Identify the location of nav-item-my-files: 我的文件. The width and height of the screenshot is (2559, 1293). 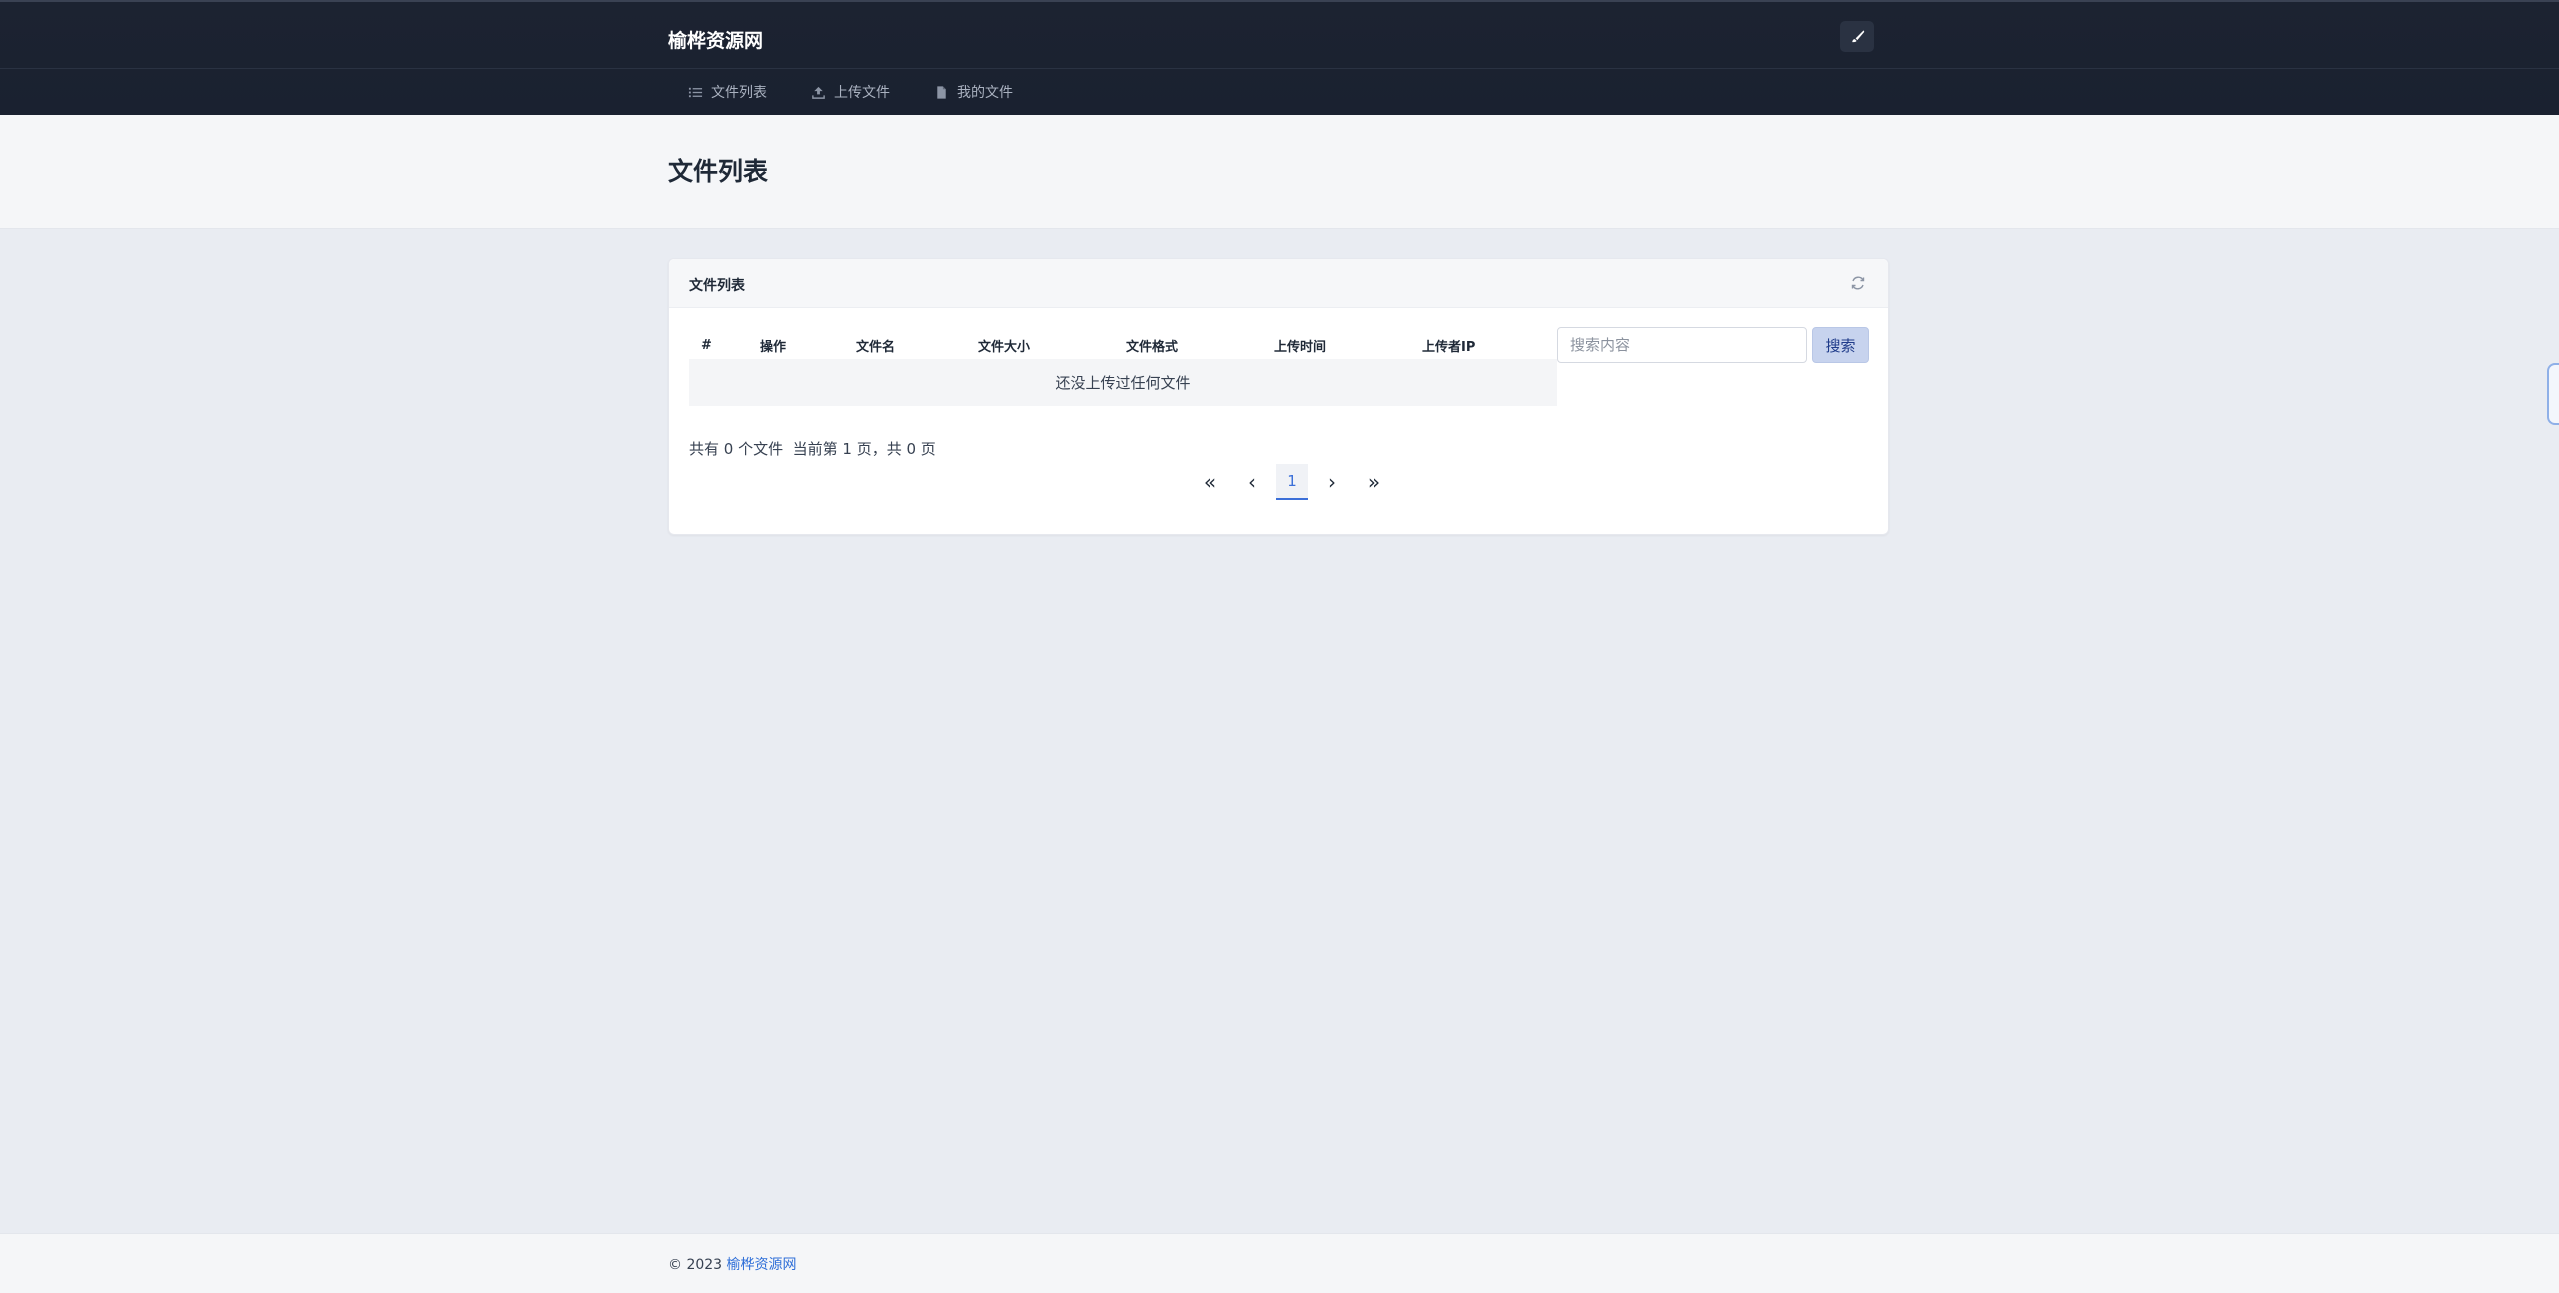
(973, 92).